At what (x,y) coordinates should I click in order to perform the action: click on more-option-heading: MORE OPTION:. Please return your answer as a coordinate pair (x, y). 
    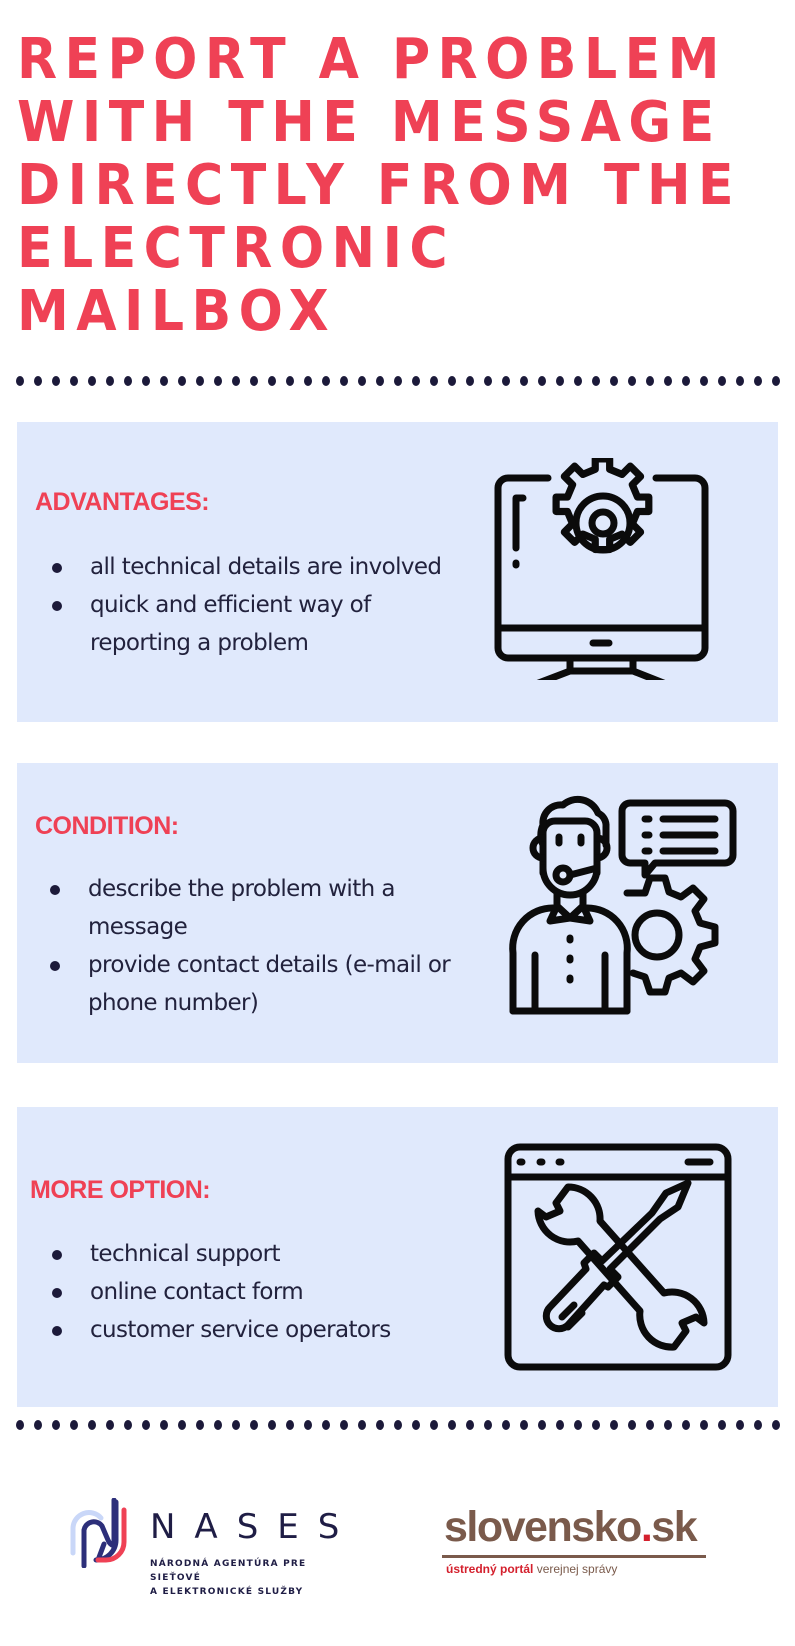
    Looking at the image, I should click on (120, 1190).